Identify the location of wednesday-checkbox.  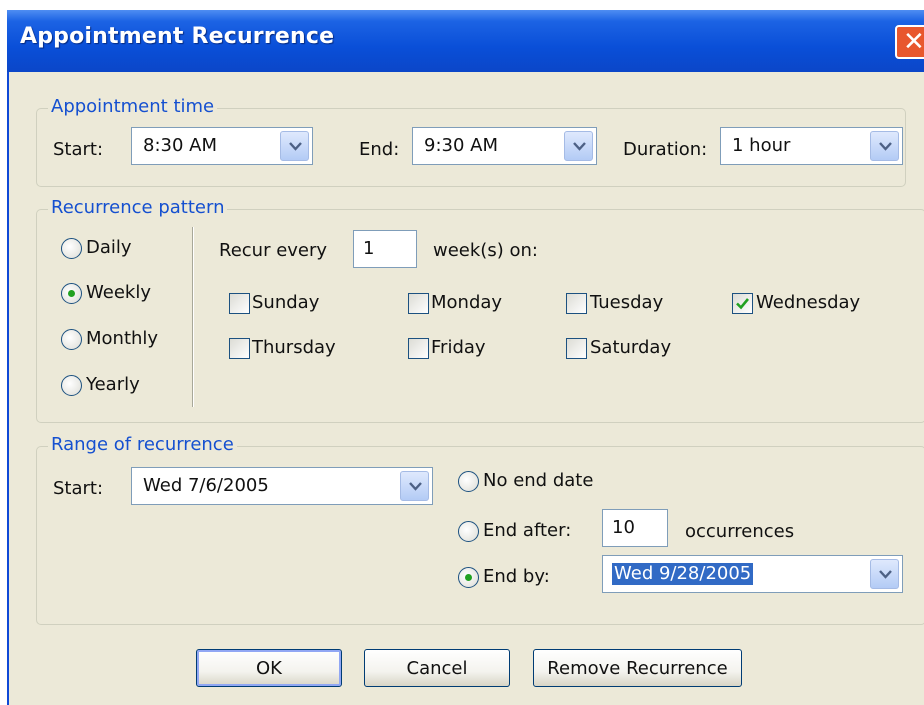
(742, 303).